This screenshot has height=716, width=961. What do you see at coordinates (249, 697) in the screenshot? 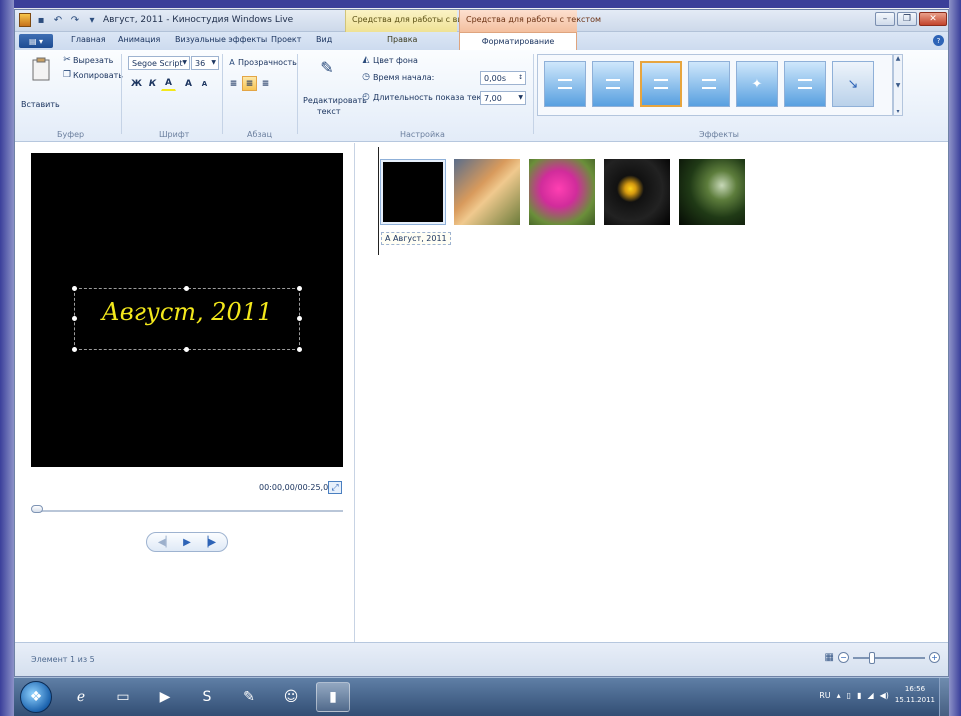
I see `paint-icon: ✎` at bounding box center [249, 697].